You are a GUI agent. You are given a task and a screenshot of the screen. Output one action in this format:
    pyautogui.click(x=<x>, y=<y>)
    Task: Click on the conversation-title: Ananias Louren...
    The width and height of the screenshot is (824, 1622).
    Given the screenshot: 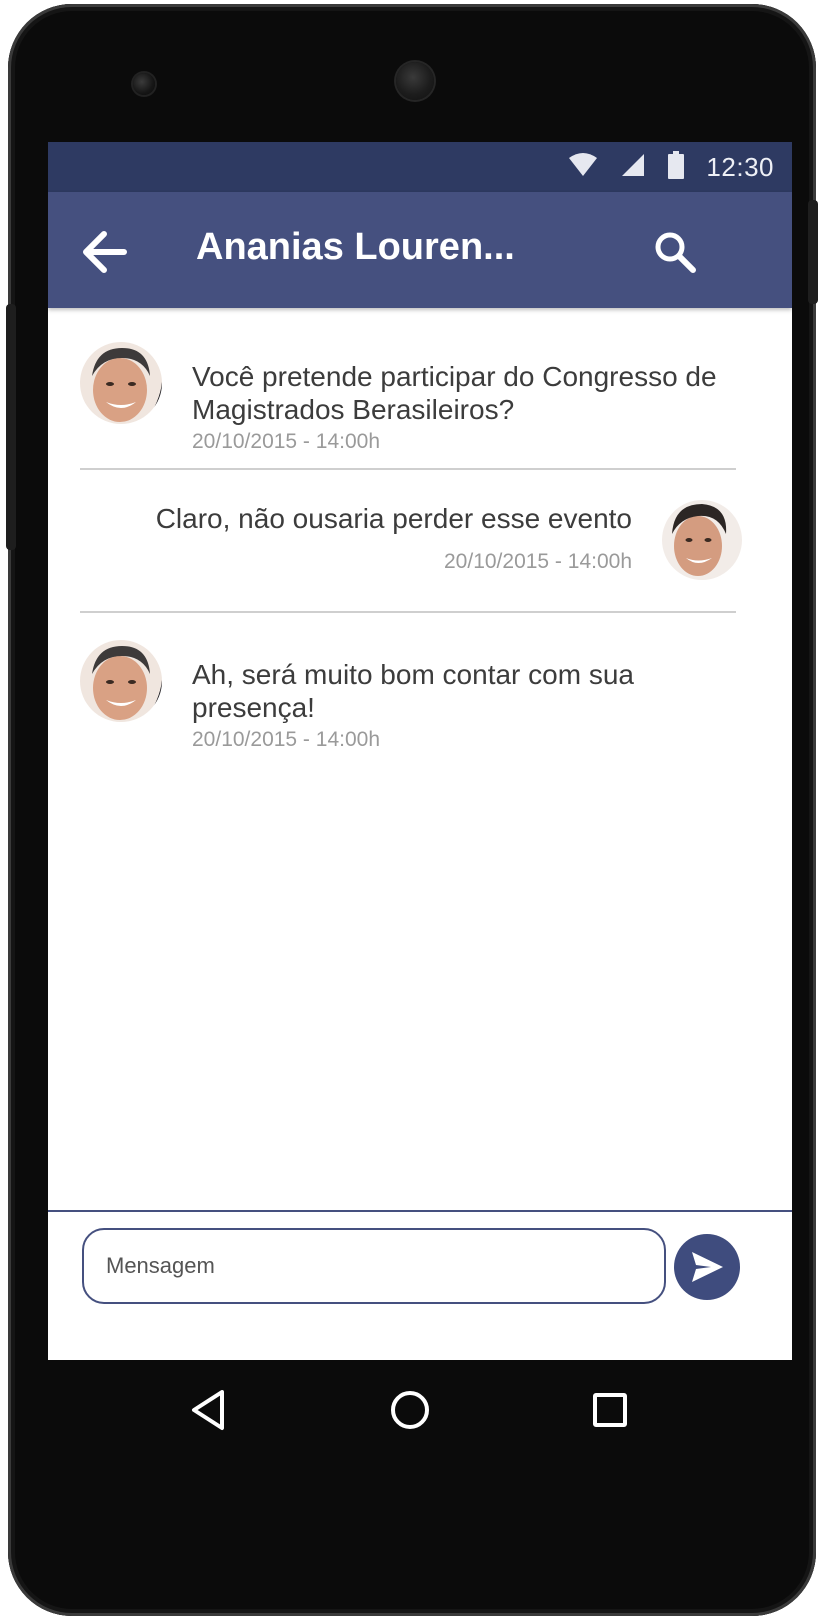 What is the action you would take?
    pyautogui.click(x=355, y=247)
    